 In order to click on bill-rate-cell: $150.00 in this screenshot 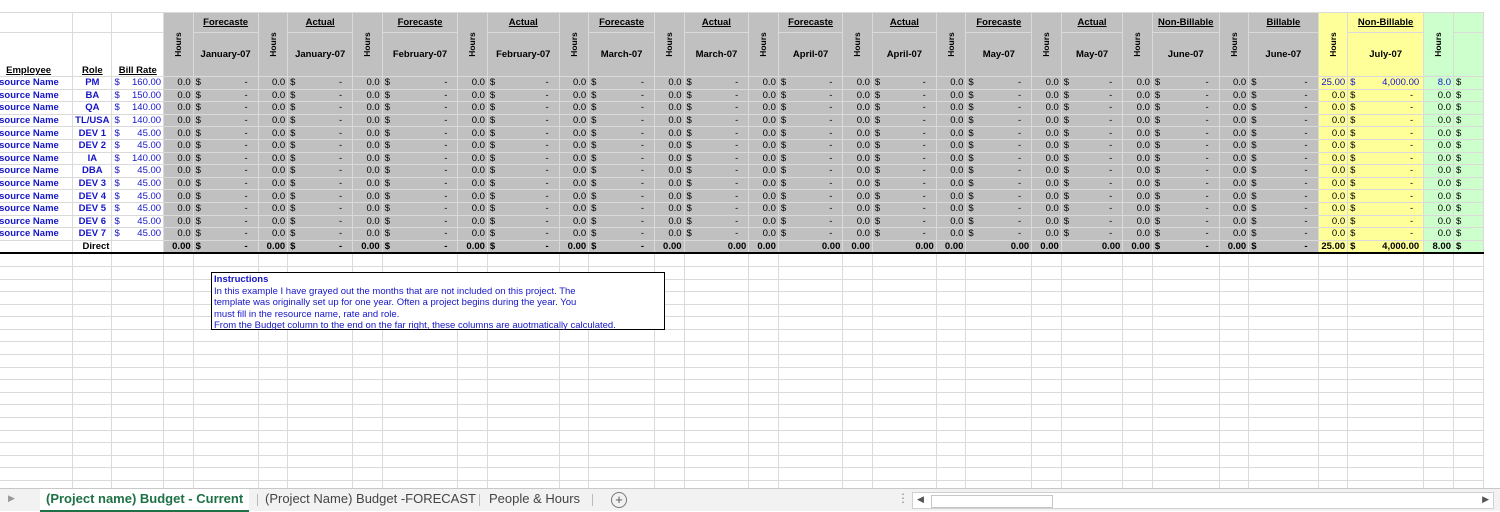, I will do `click(138, 95)`.